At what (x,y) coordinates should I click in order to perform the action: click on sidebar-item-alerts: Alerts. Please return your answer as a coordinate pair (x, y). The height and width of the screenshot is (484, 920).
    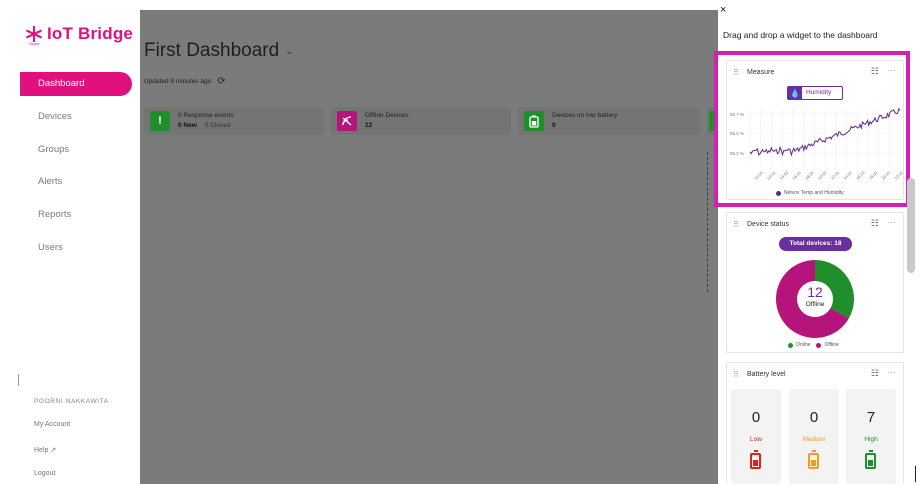
    Looking at the image, I should click on (76, 182).